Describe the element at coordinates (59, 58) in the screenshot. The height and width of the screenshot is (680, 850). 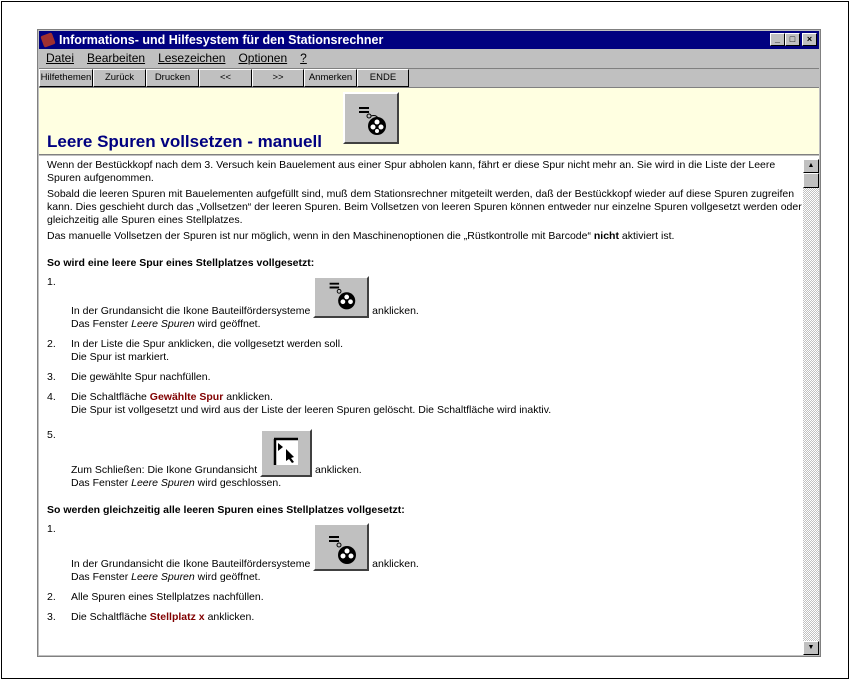
I see `menu-datei: Datei` at that location.